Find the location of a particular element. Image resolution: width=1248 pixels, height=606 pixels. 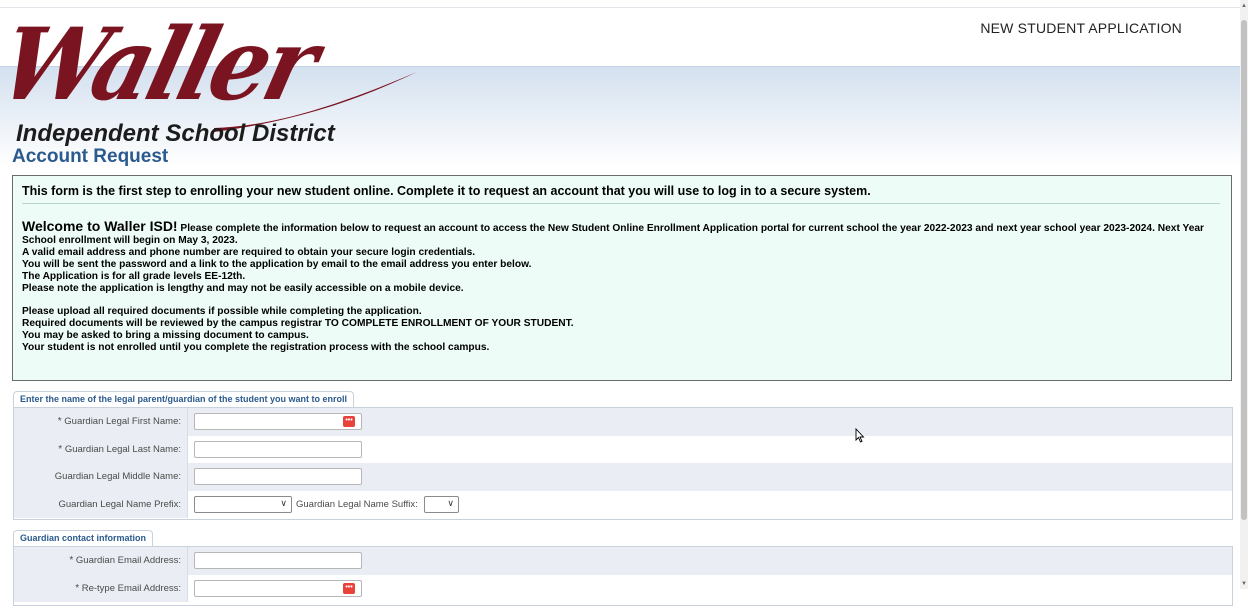

last-name-label-text: Guardian Legal Last Name: is located at coordinates (122, 449).